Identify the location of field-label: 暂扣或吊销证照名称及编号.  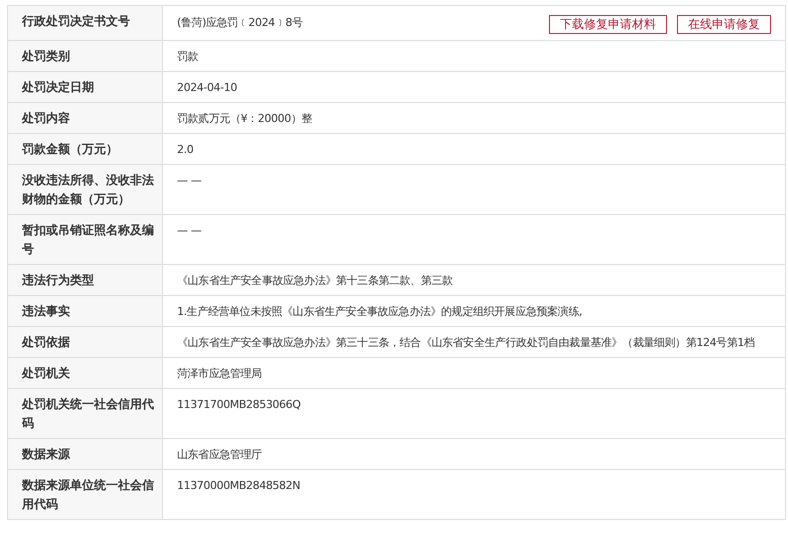
(88, 240).